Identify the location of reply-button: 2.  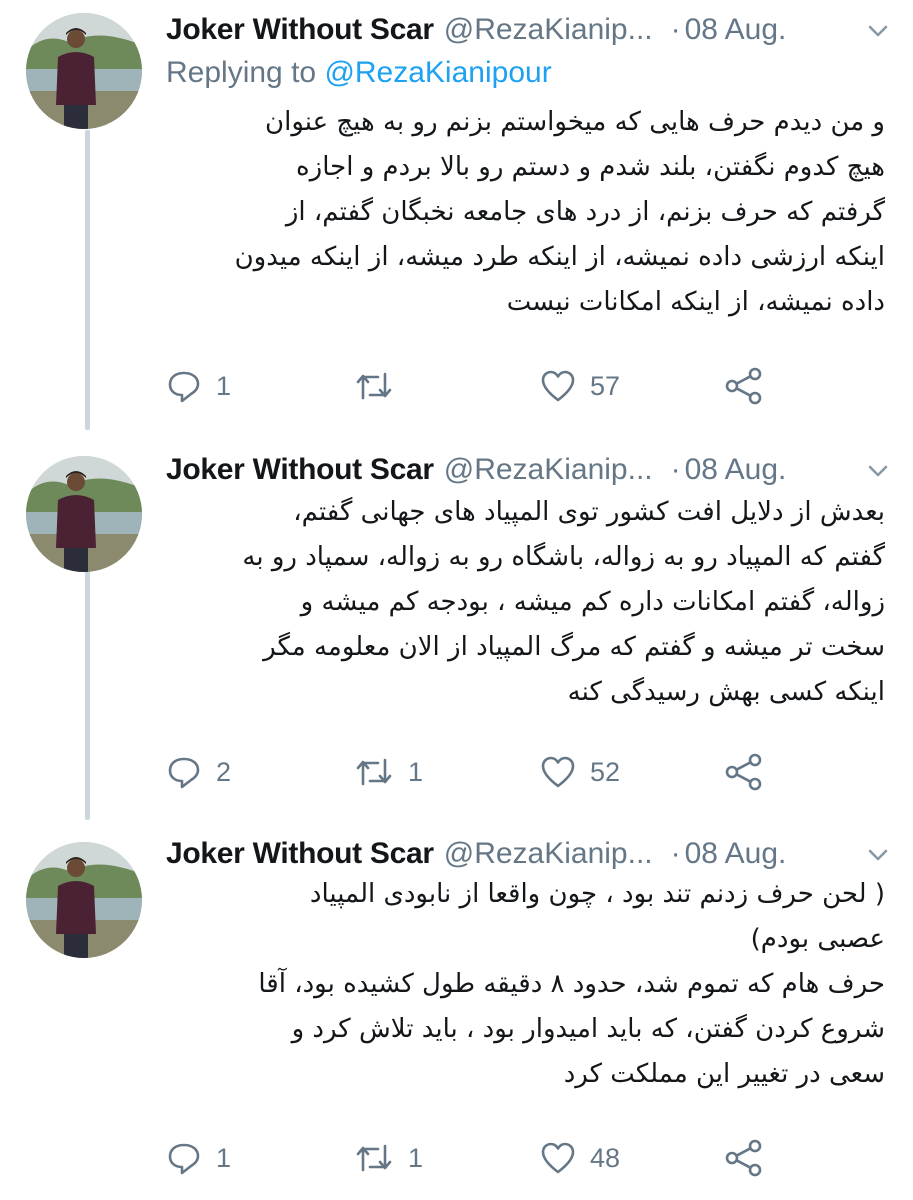
(198, 772).